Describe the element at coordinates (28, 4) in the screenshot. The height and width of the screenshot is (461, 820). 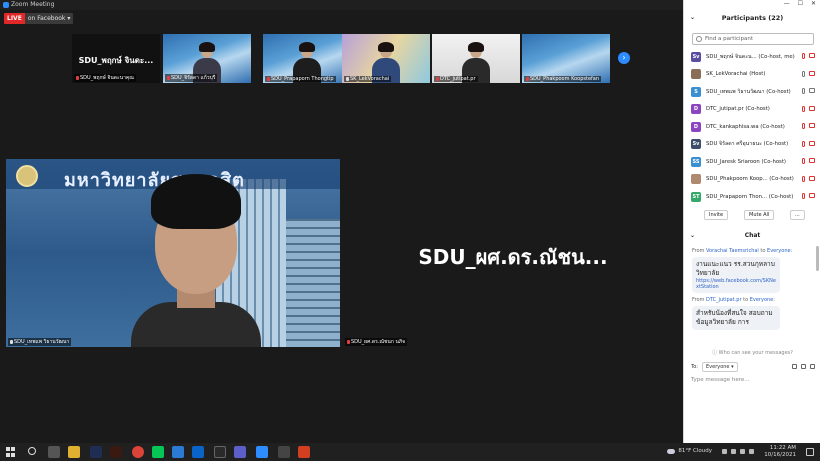
I see `app-title: Zoom Meeting` at that location.